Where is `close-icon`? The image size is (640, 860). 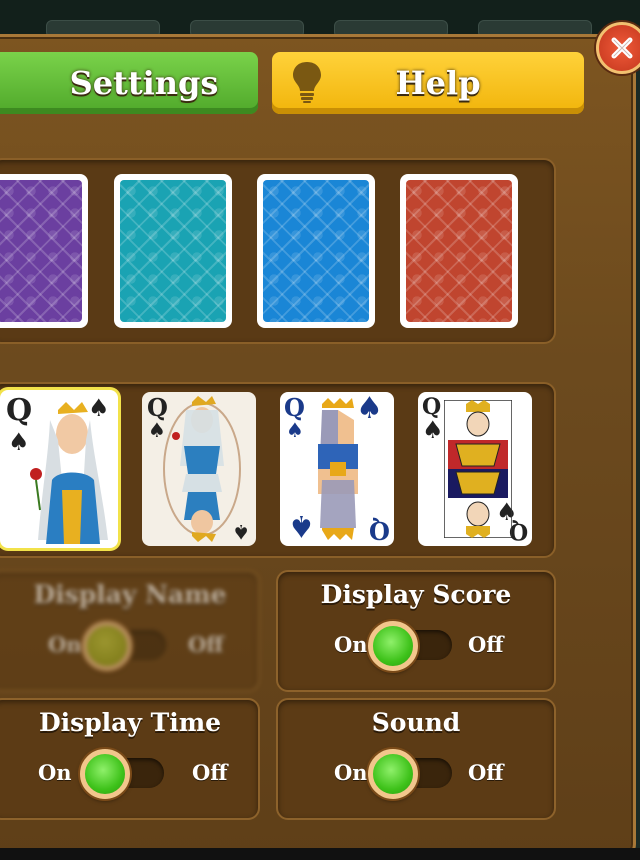 close-icon is located at coordinates (622, 48).